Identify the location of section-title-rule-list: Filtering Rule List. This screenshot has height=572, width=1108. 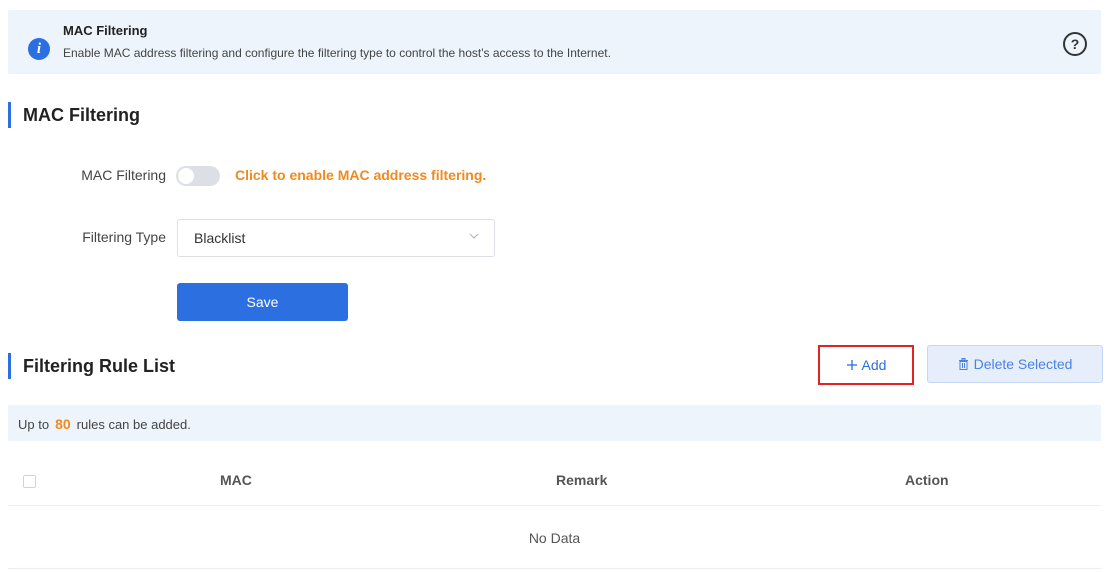
(91, 366).